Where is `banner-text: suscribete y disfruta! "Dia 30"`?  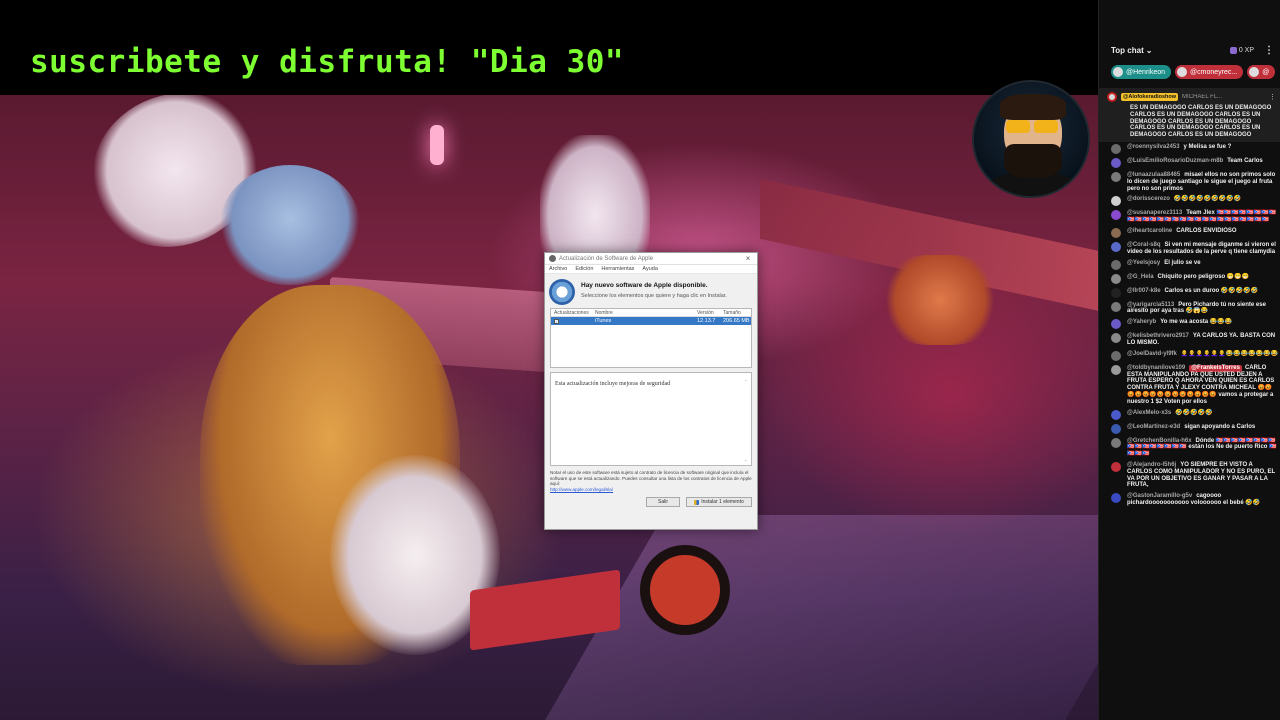
banner-text: suscribete y disfruta! "Dia 30" is located at coordinates (327, 62).